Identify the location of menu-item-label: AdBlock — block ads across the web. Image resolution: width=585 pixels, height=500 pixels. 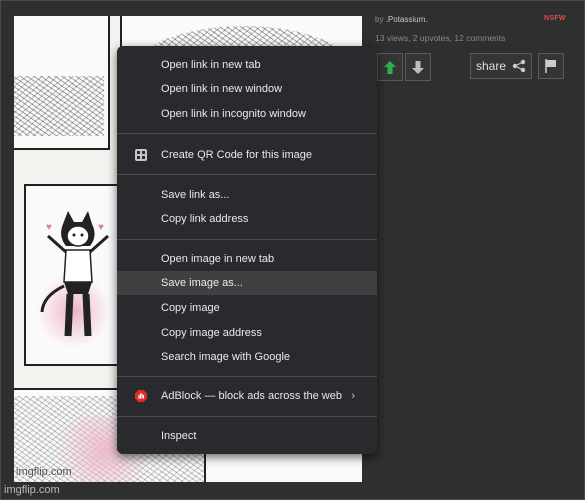
(251, 396).